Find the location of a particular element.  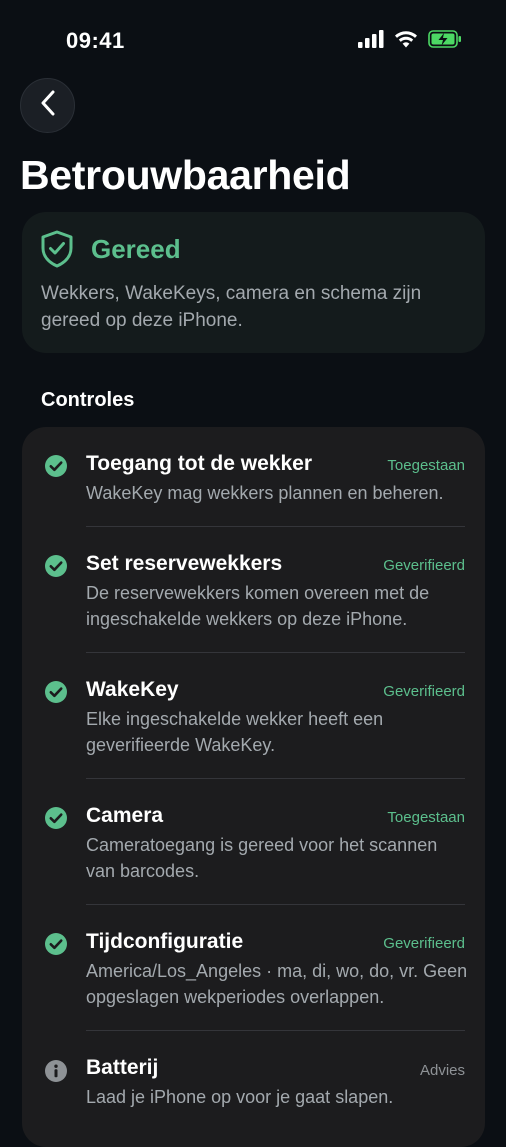

battery-charging-icon is located at coordinates (445, 39).